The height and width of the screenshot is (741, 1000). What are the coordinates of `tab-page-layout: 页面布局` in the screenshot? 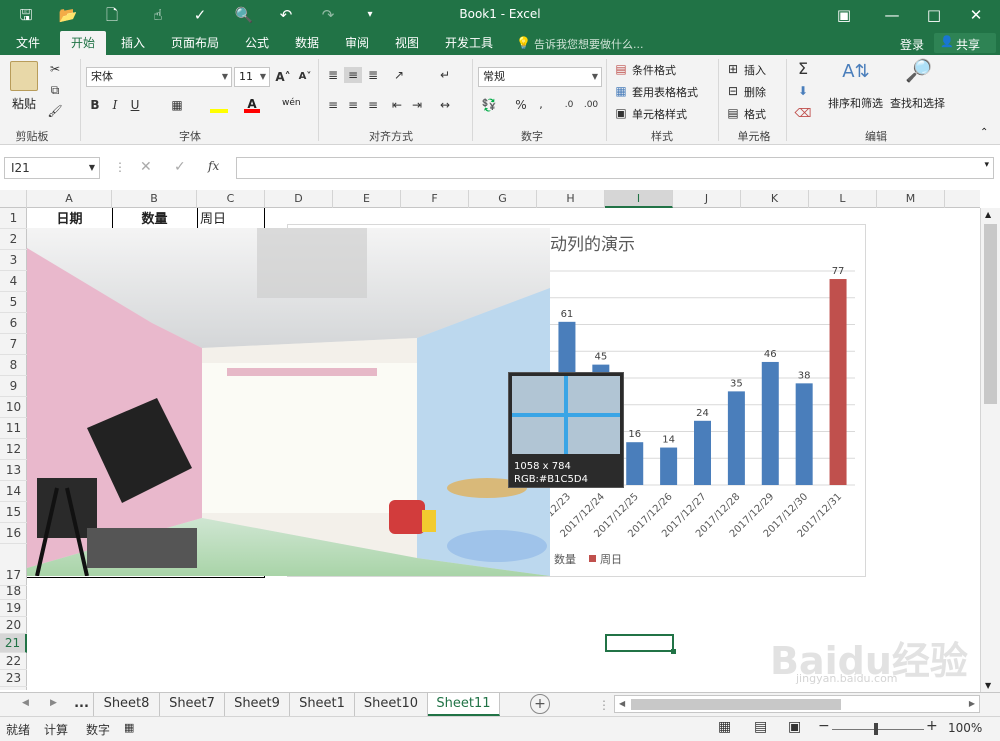 It's located at (195, 43).